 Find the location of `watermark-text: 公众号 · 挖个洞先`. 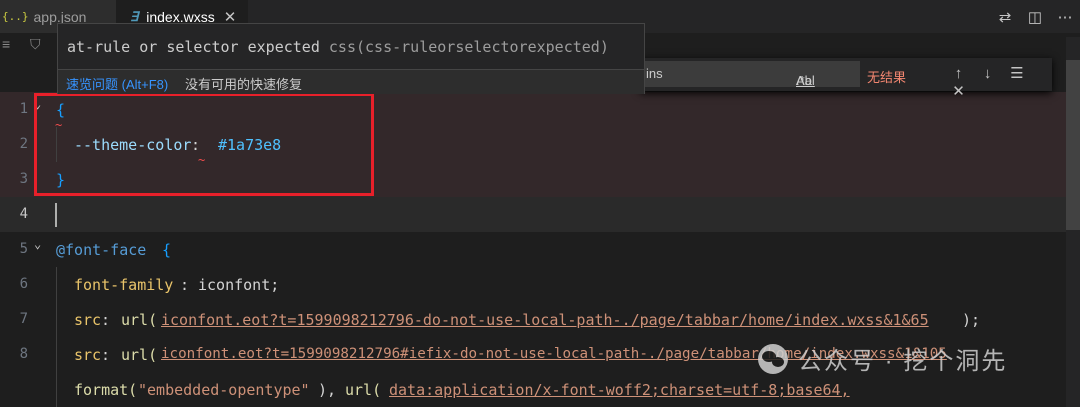

watermark-text: 公众号 · 挖个洞先 is located at coordinates (903, 361).